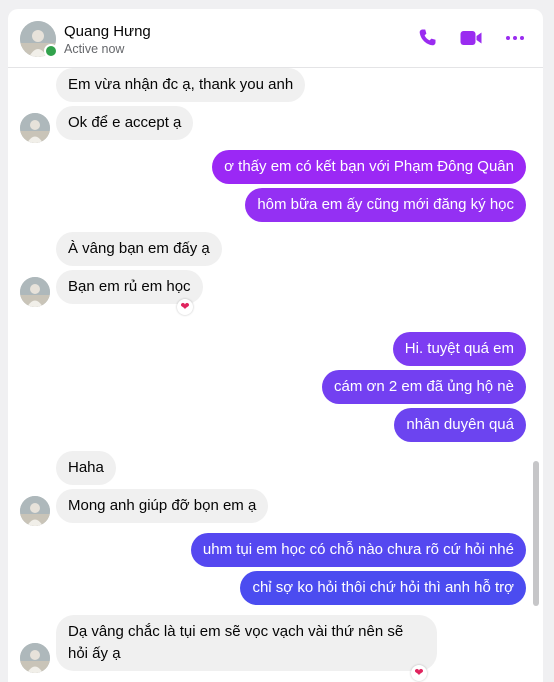  What do you see at coordinates (51, 51) in the screenshot?
I see `online-indicator` at bounding box center [51, 51].